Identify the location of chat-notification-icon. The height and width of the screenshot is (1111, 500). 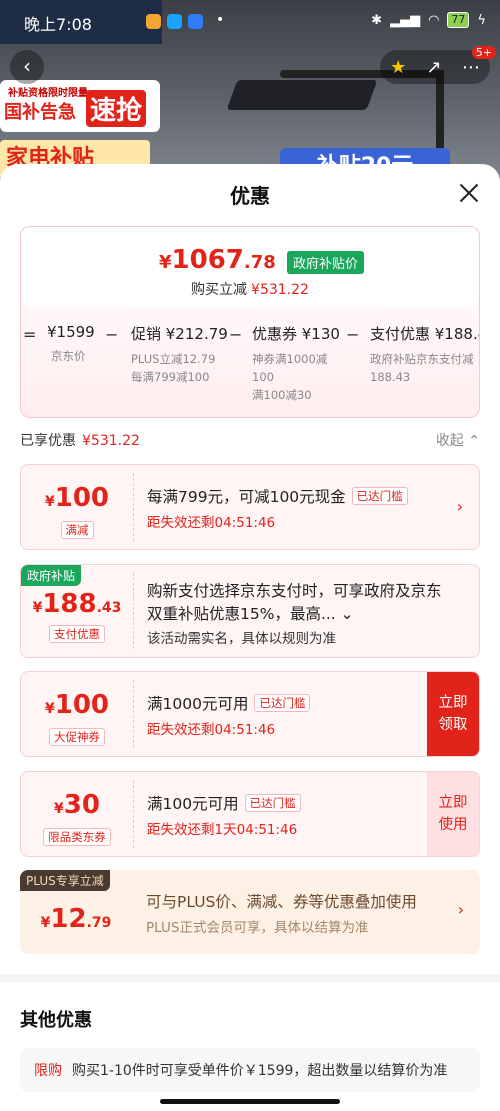
(174, 21).